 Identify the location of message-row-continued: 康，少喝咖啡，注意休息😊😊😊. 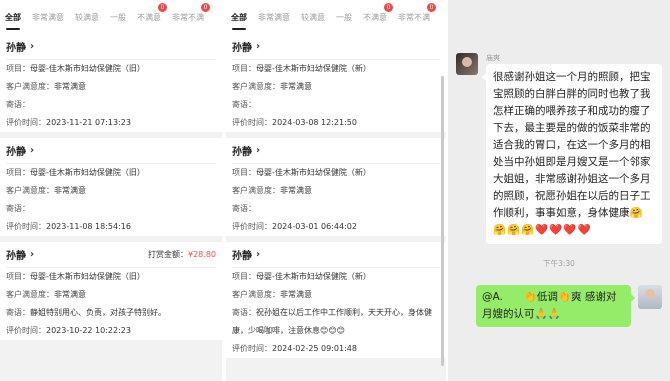
(289, 330).